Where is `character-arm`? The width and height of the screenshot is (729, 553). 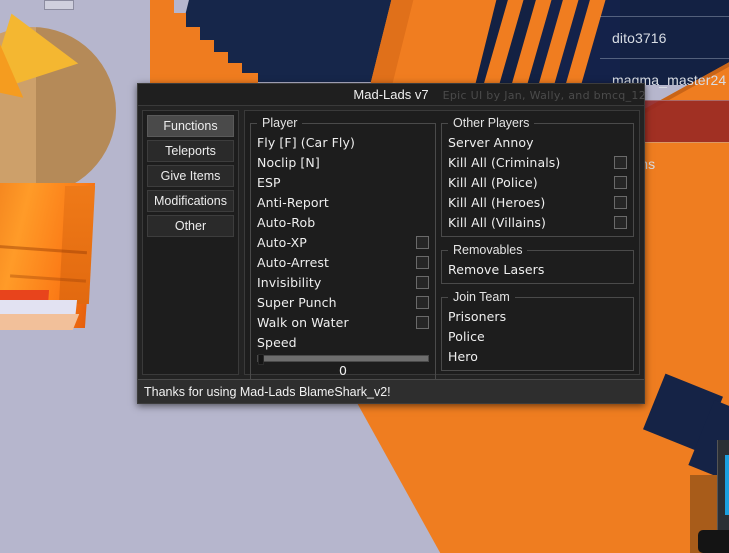 character-arm is located at coordinates (77, 245).